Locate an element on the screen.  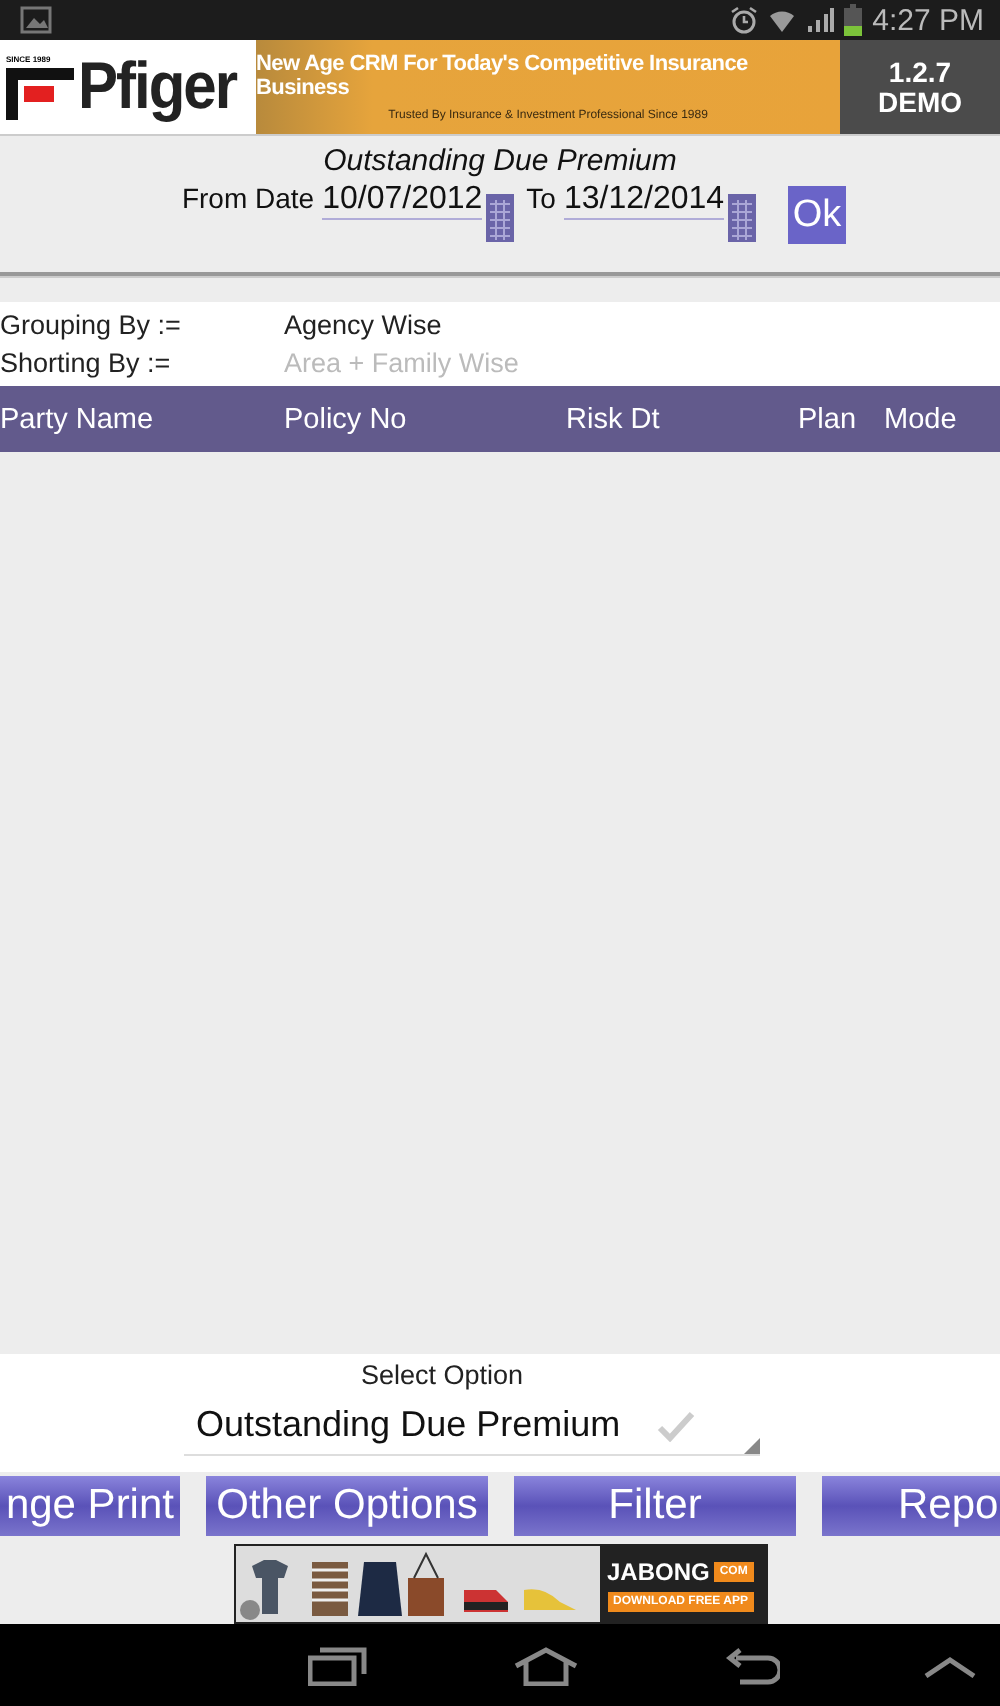
corner-icon is located at coordinates (752, 1446).